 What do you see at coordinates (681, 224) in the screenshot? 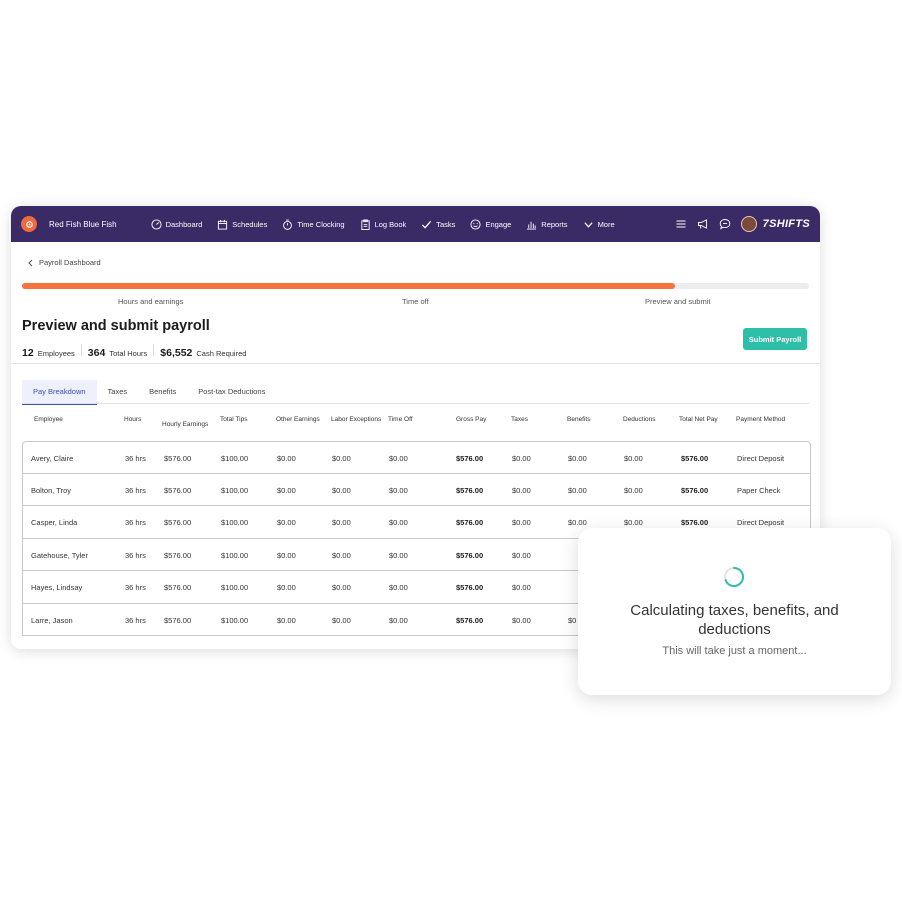
I see `menu-icon` at bounding box center [681, 224].